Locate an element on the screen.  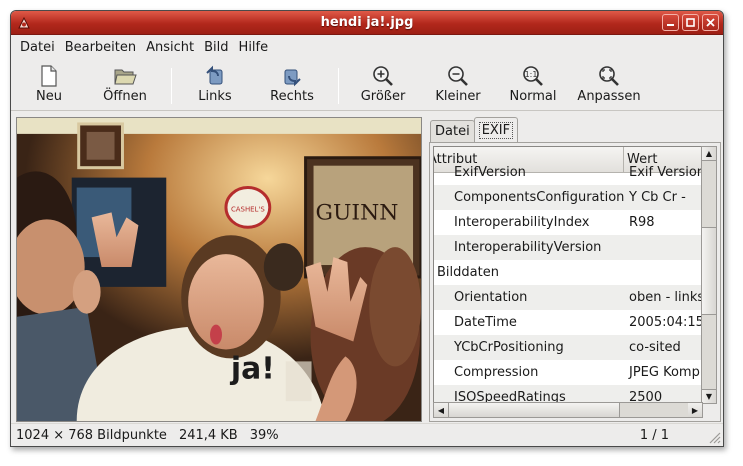
close-icon is located at coordinates (710, 22).